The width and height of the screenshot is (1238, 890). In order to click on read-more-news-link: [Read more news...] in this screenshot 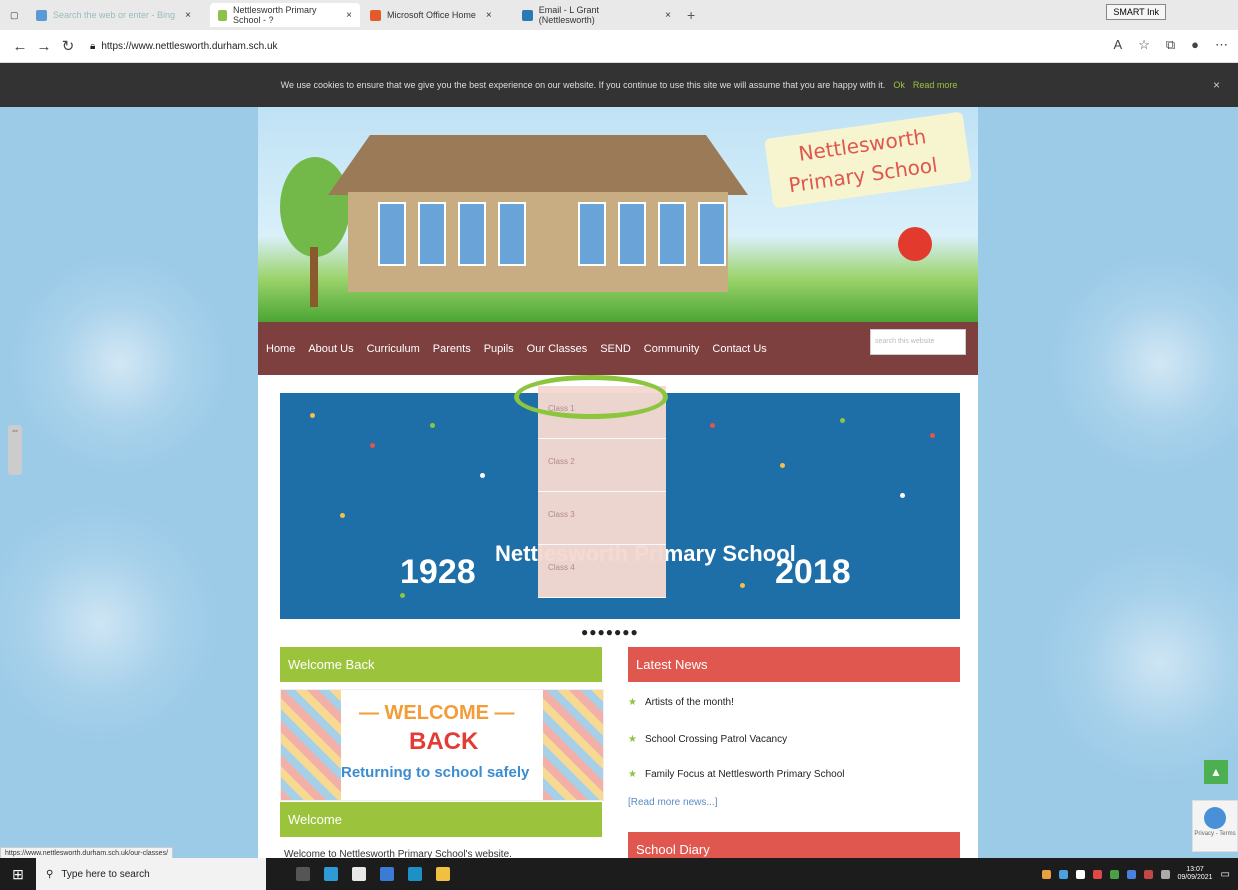, I will do `click(672, 802)`.